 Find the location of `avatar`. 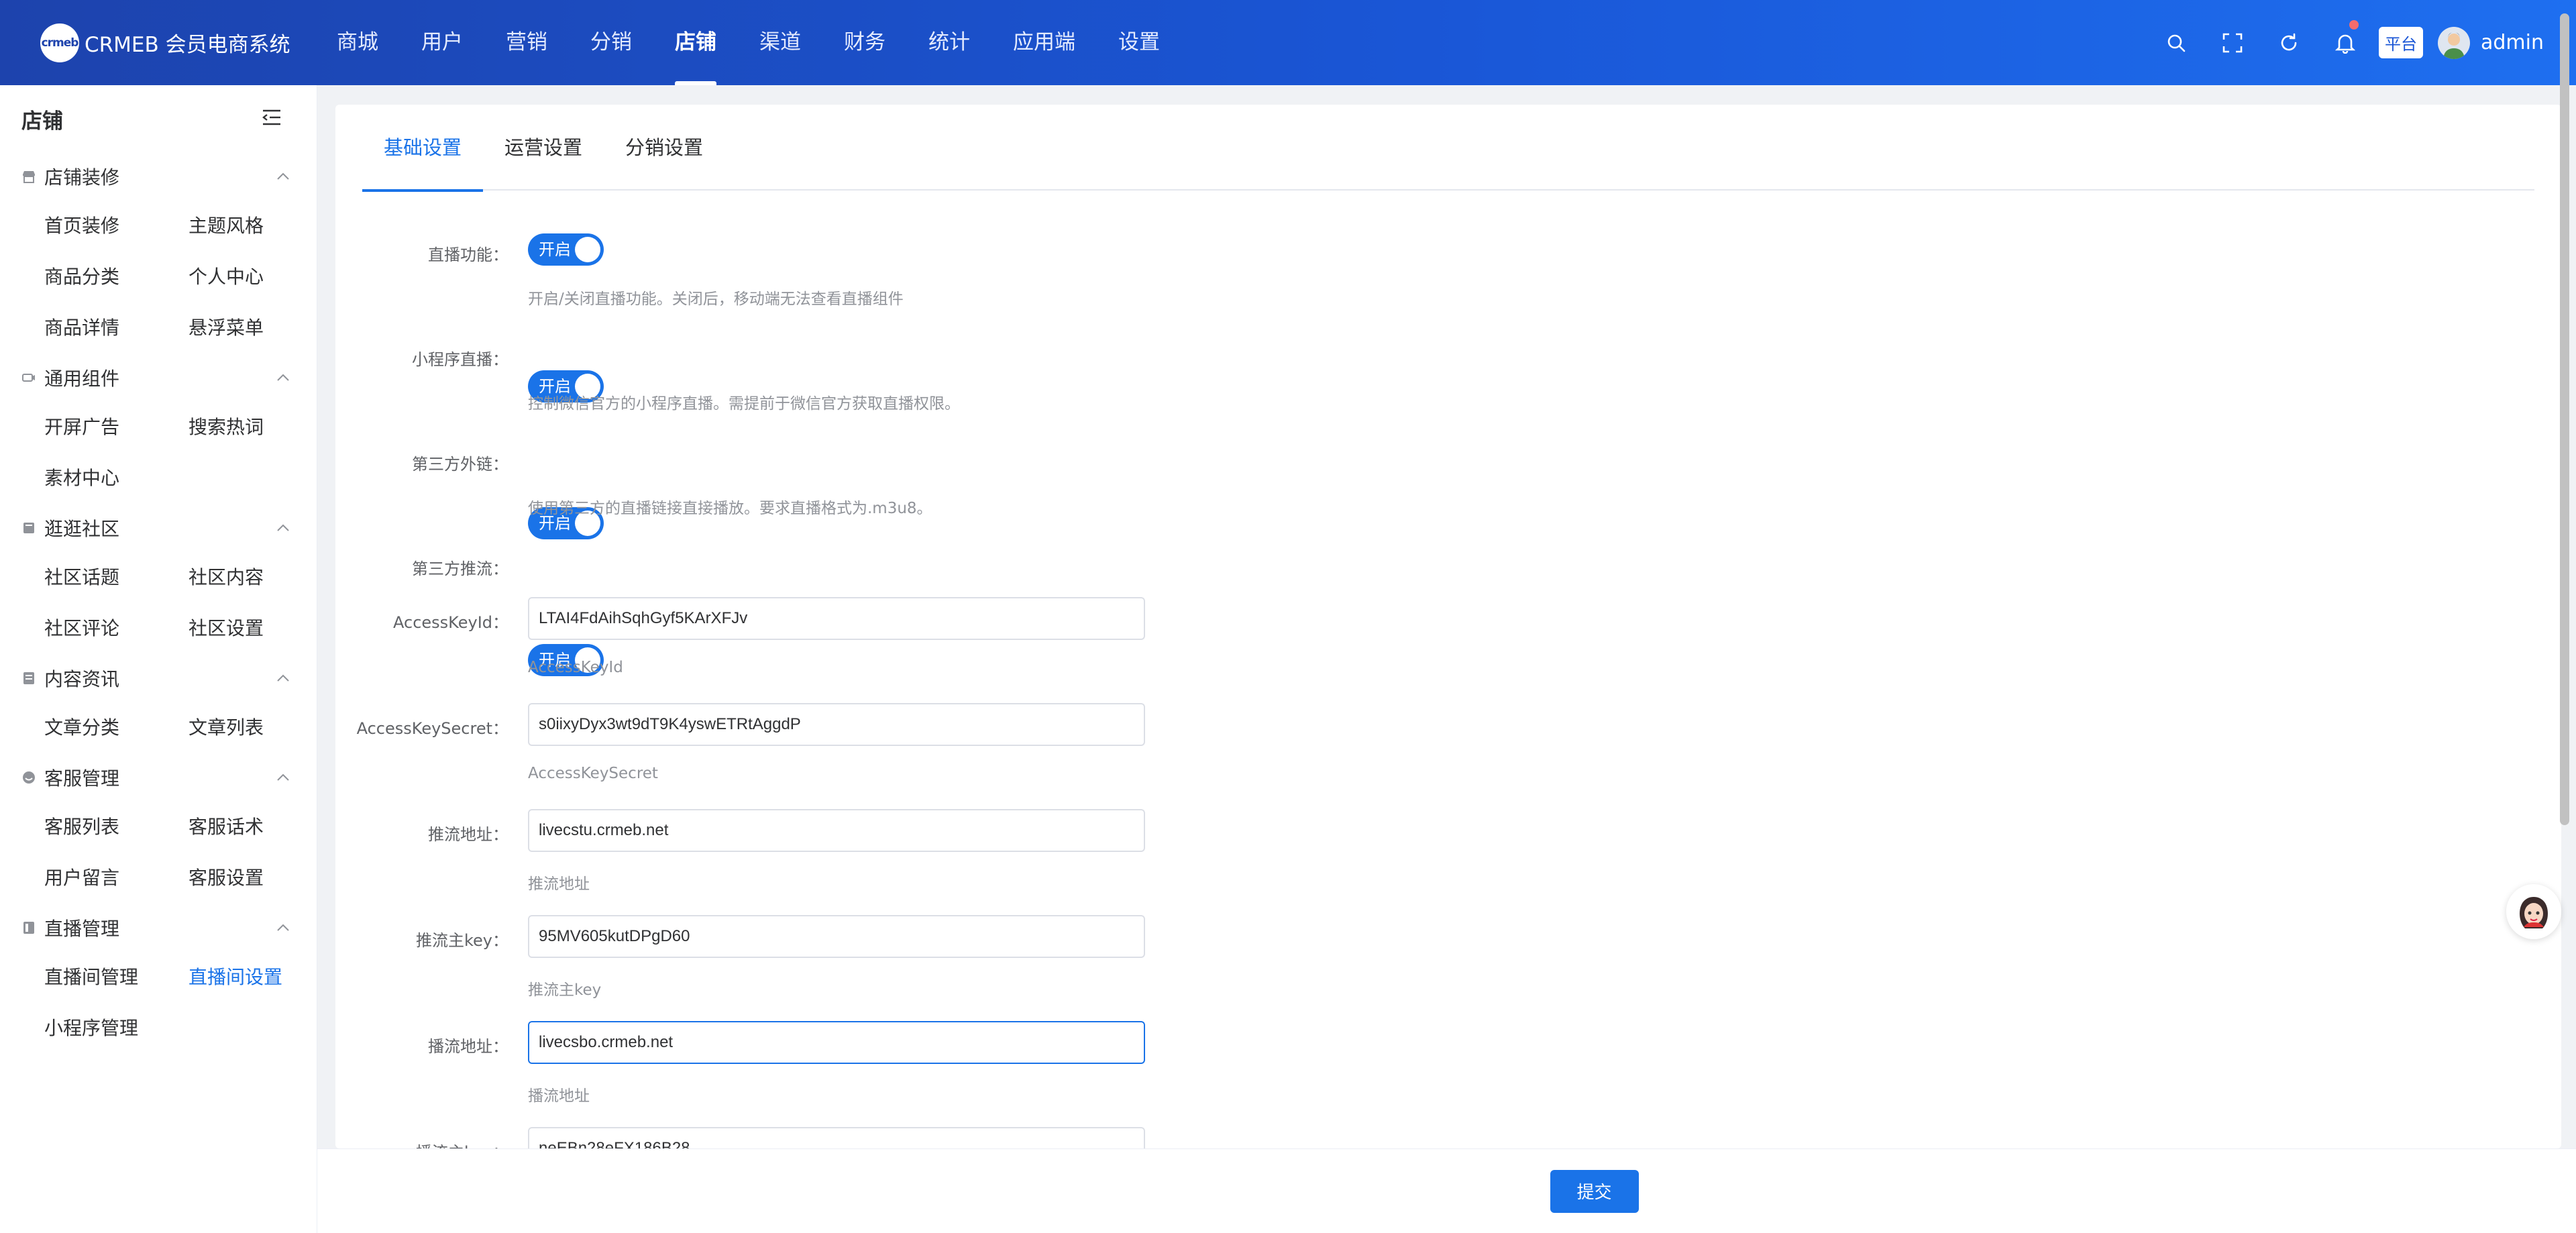

avatar is located at coordinates (2454, 43).